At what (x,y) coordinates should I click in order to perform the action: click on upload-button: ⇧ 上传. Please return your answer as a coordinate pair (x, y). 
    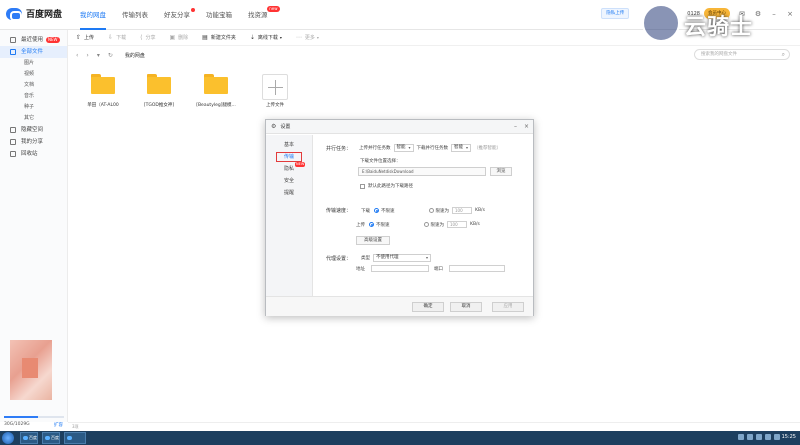
    Looking at the image, I should click on (85, 37).